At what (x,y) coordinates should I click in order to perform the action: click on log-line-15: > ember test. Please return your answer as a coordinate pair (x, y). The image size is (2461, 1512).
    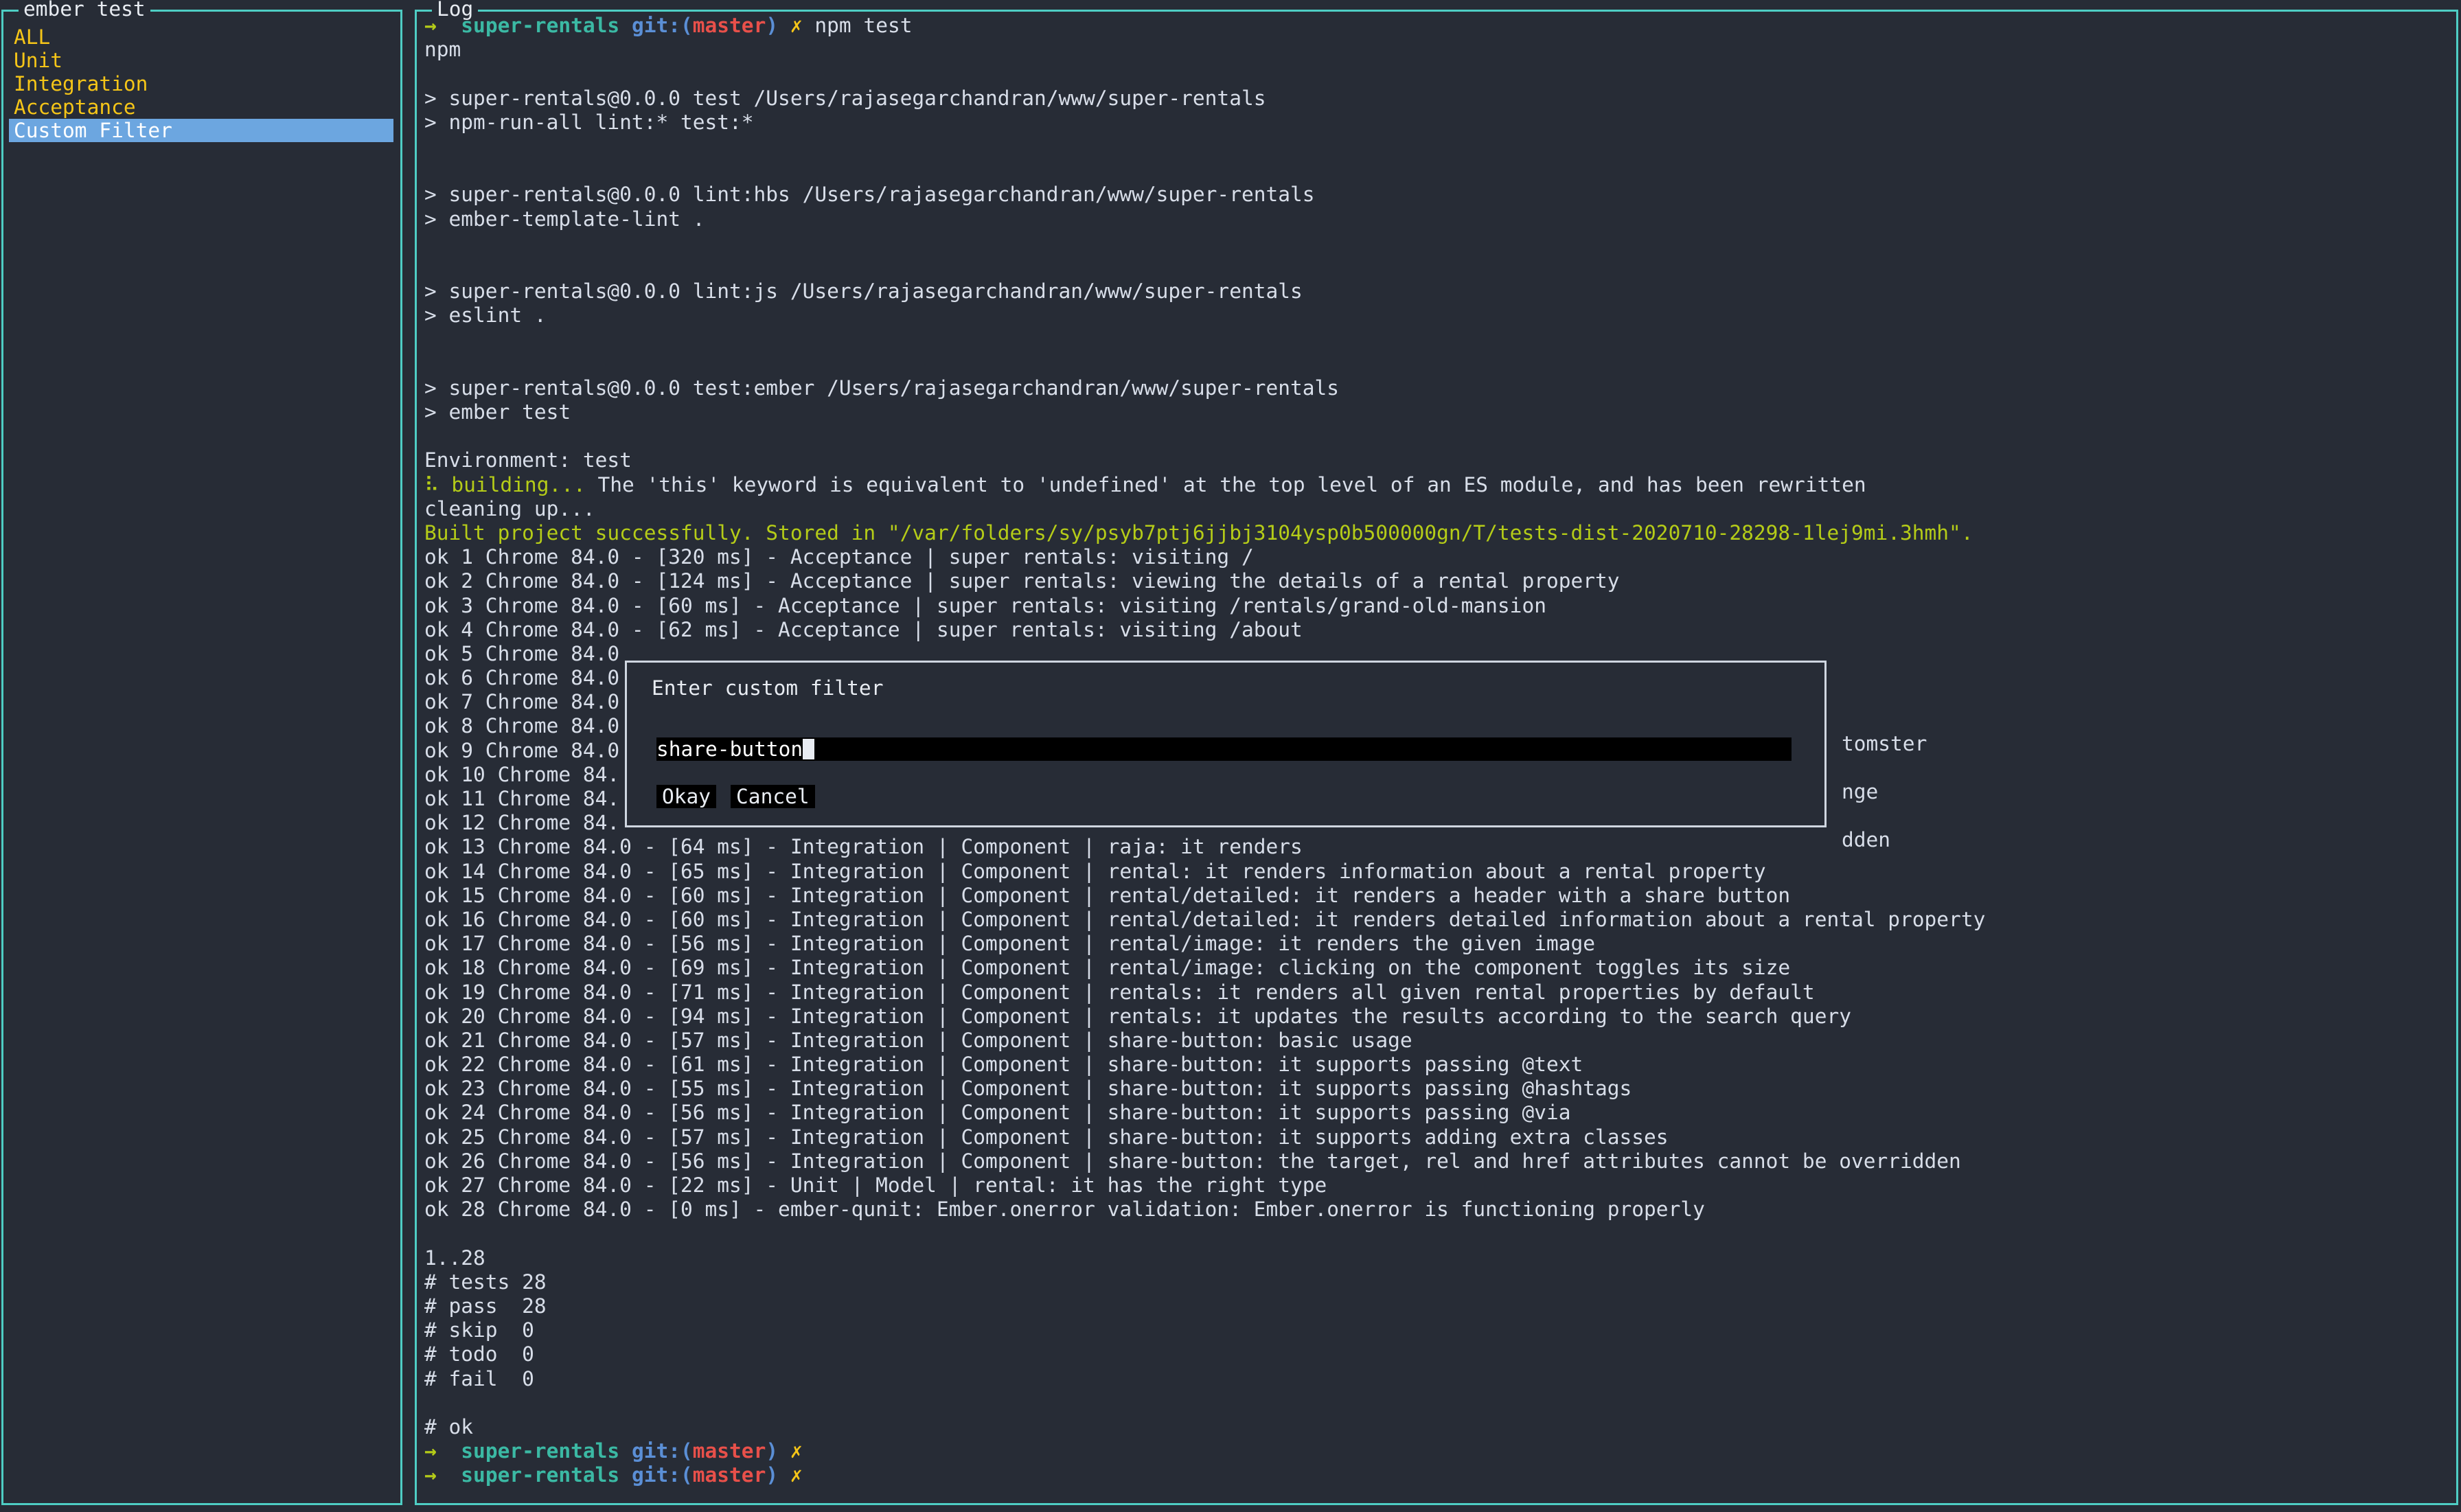
    Looking at the image, I should click on (1436, 412).